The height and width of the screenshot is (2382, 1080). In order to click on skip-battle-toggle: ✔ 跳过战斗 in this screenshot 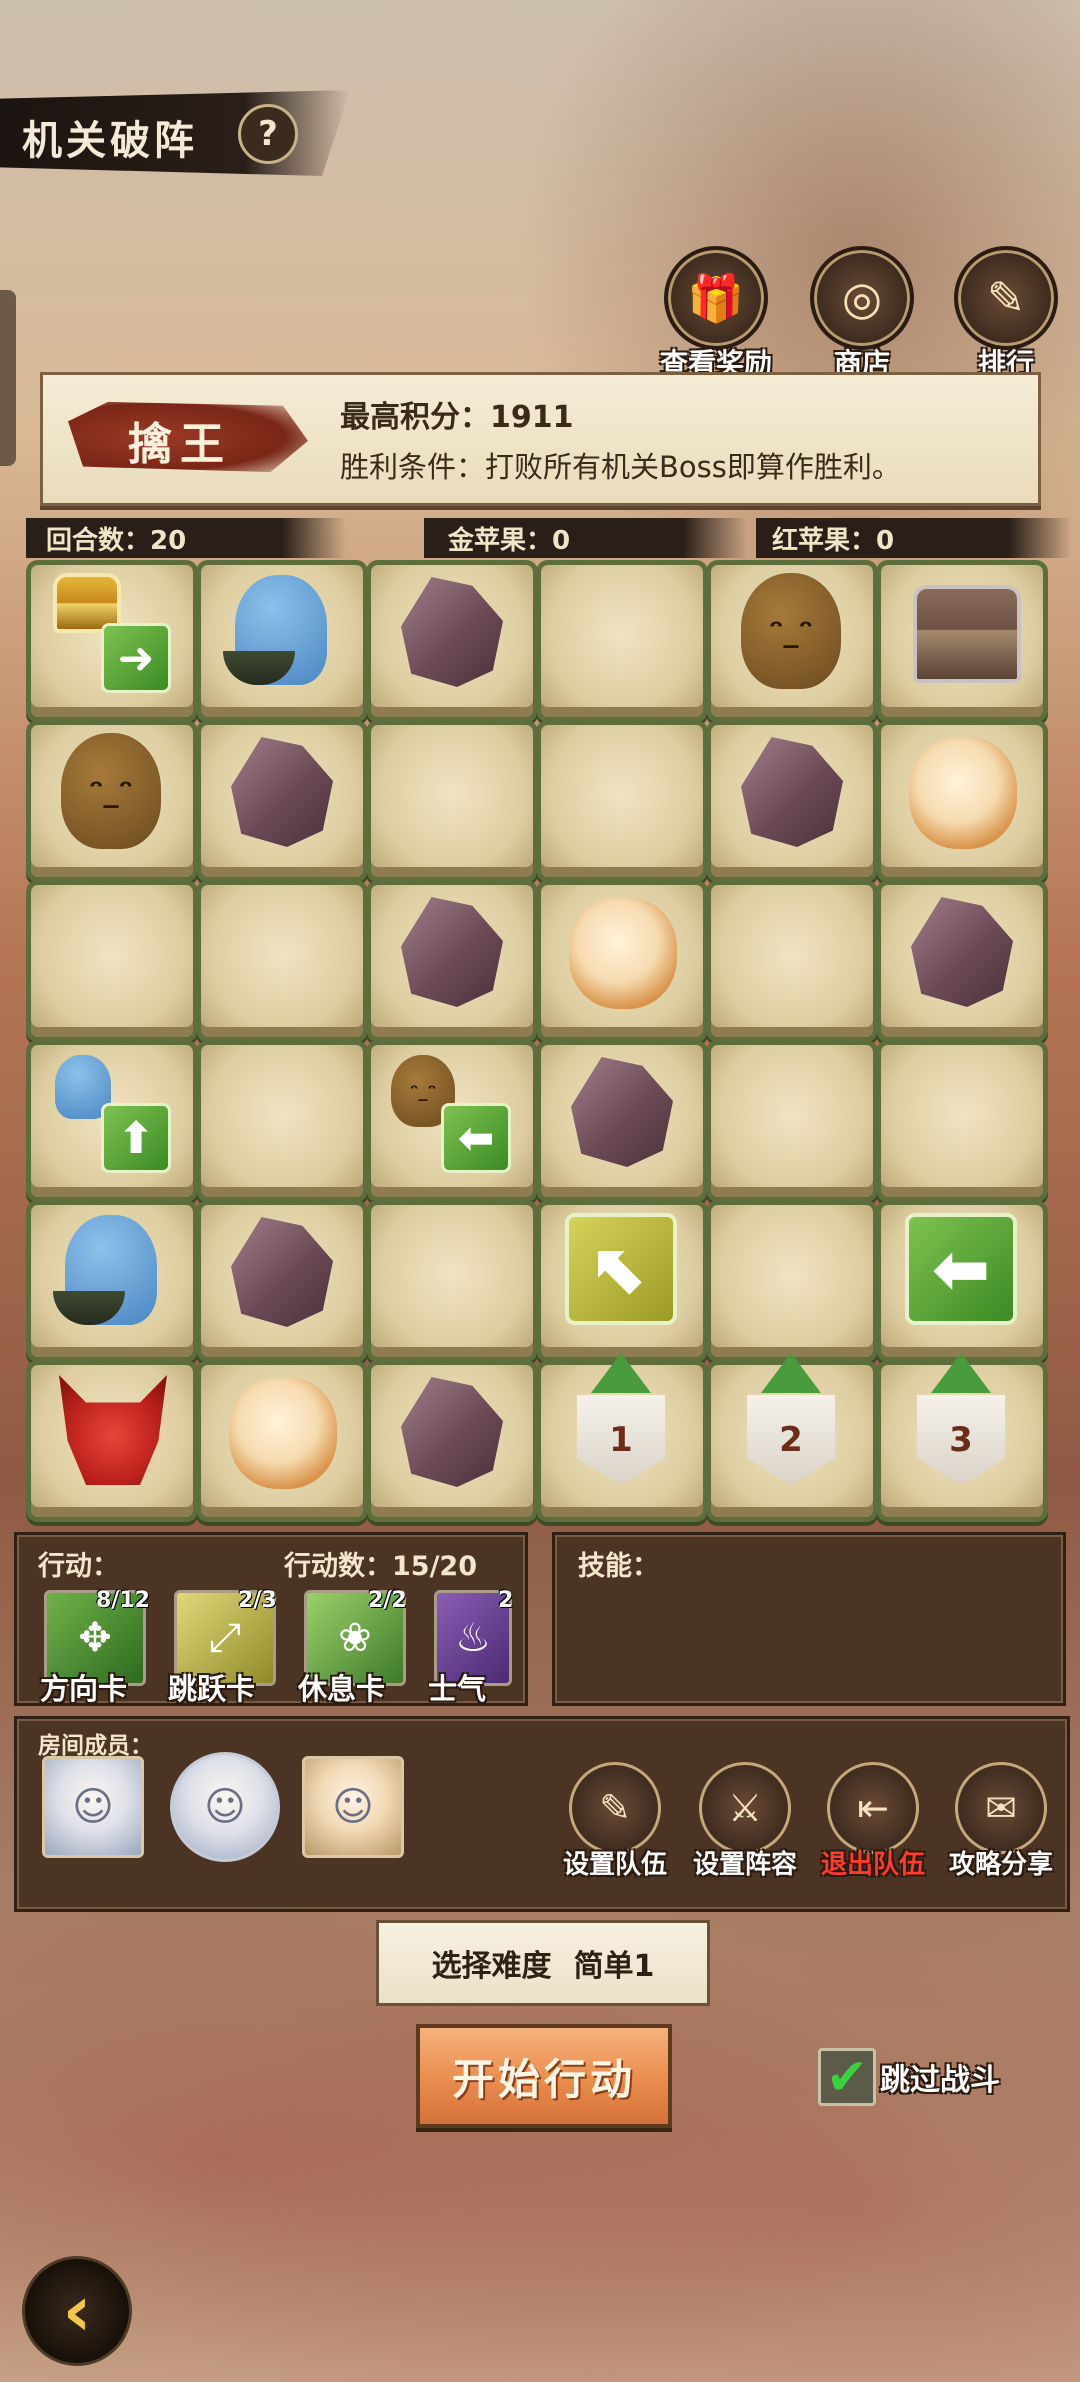, I will do `click(909, 2077)`.